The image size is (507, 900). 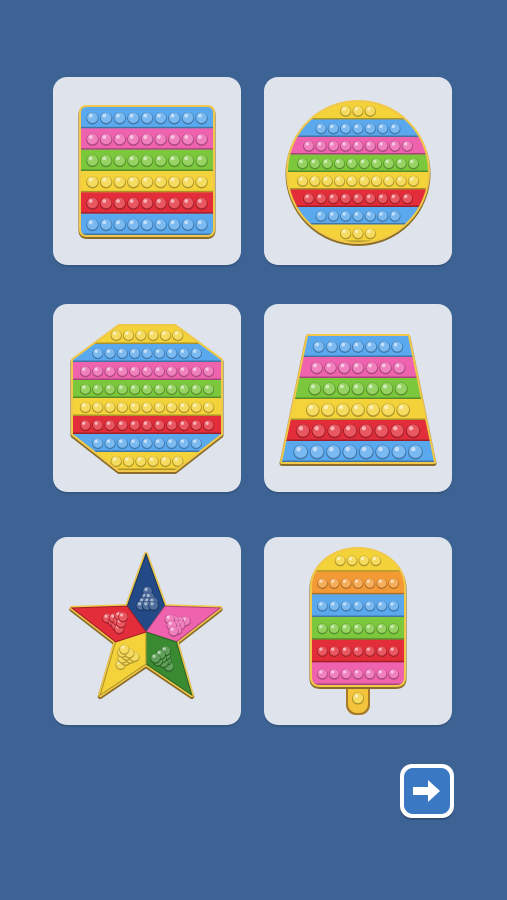 I want to click on star-pop-it, so click(x=146, y=626).